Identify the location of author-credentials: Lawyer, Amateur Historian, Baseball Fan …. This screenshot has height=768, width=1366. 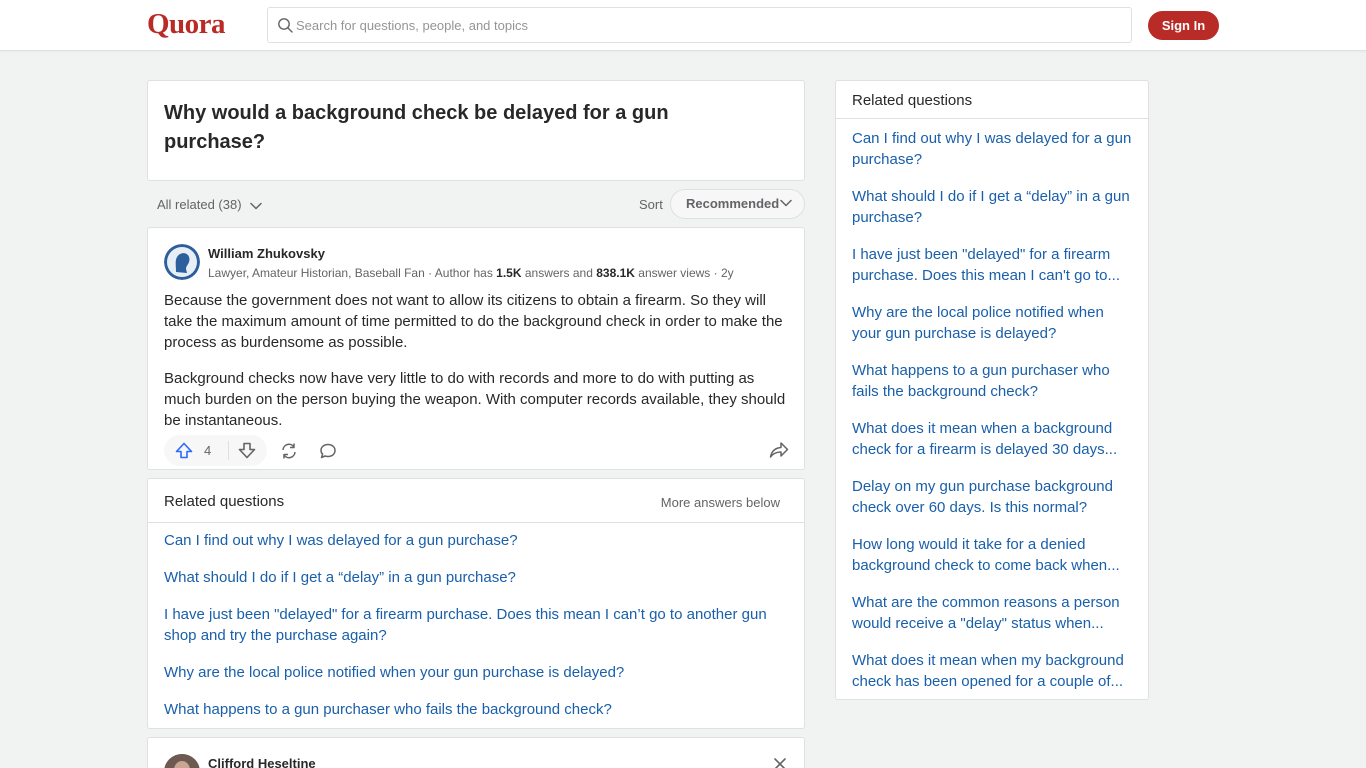
(471, 273).